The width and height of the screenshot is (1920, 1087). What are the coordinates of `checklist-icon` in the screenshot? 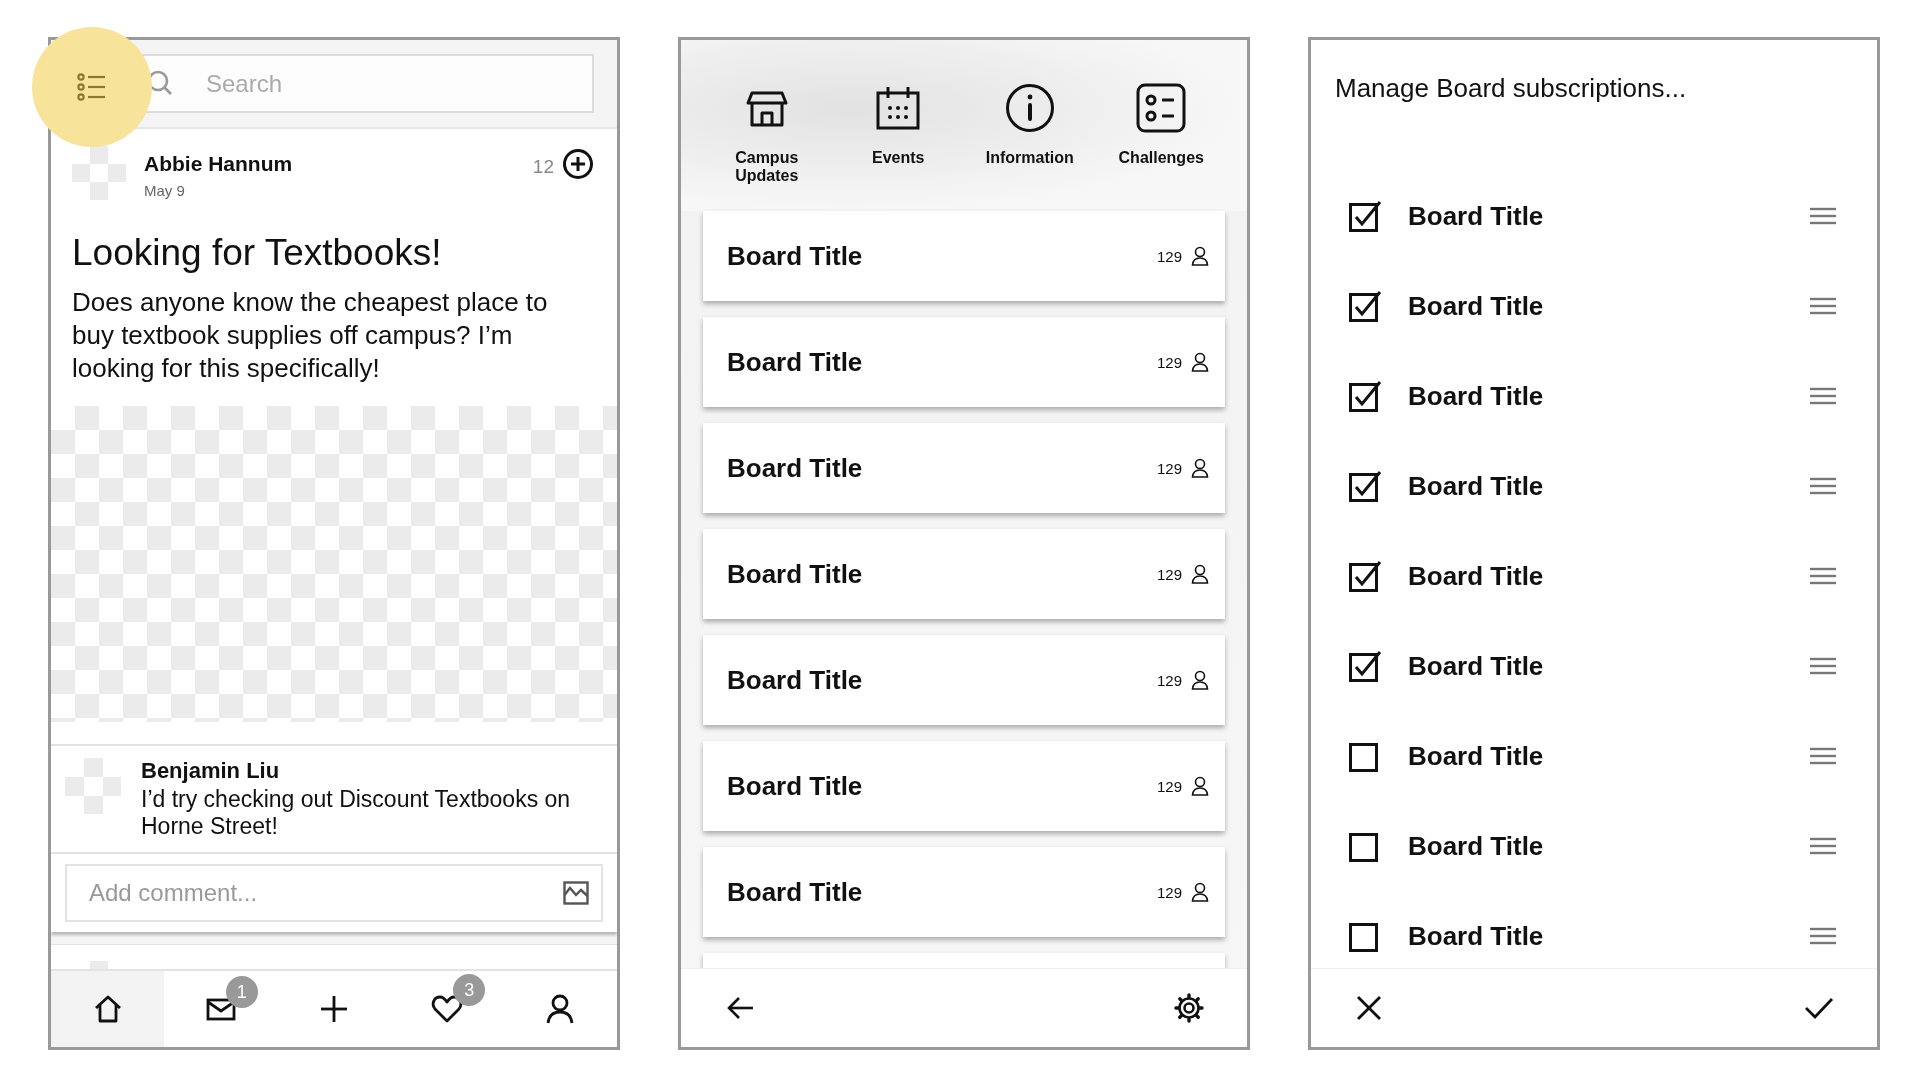 It's located at (1161, 108).